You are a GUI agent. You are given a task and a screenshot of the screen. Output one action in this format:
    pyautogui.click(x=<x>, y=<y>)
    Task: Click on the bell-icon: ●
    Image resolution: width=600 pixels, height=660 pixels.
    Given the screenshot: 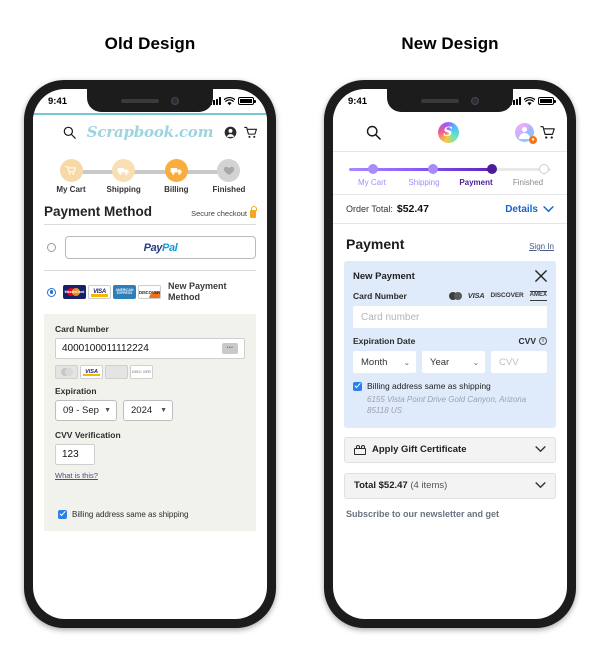 What is the action you would take?
    pyautogui.click(x=533, y=139)
    